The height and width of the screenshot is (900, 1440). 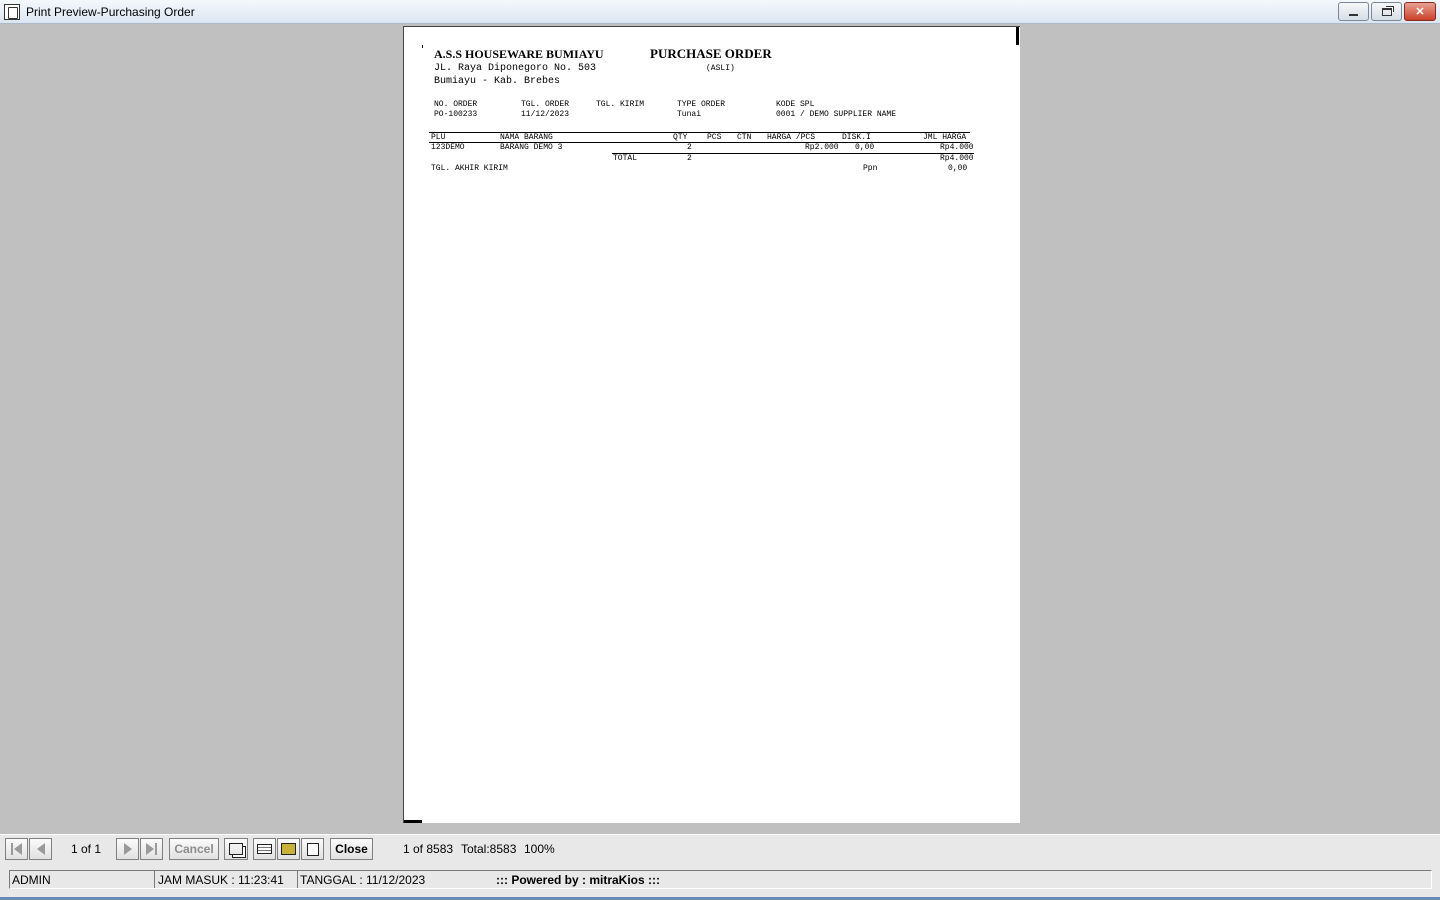 I want to click on restore-icon, so click(x=1386, y=11).